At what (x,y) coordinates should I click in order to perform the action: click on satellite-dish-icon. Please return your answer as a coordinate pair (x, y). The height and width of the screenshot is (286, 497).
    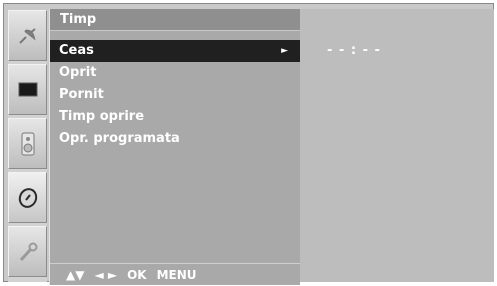
    Looking at the image, I should click on (27, 35).